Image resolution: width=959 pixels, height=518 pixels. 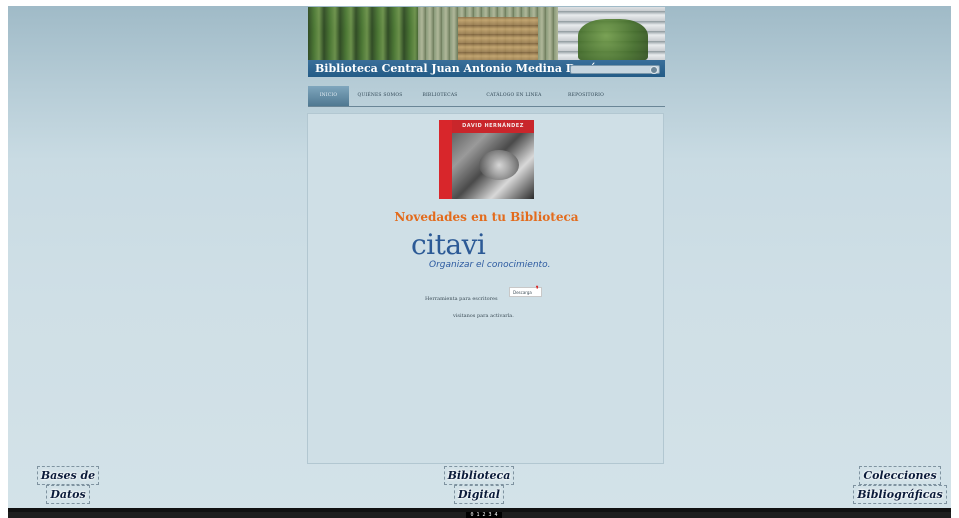 I want to click on download-button-label: Descarga, so click(x=522, y=292).